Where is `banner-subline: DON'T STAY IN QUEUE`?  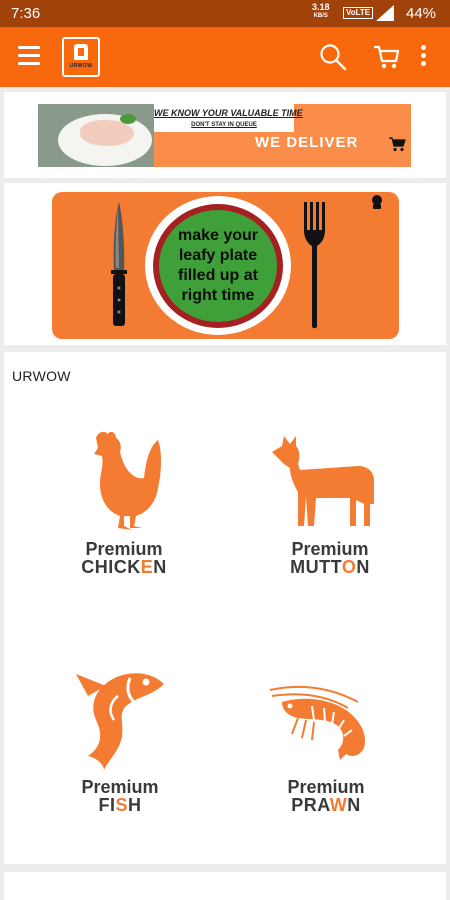
banner-subline: DON'T STAY IN QUEUE is located at coordinates (224, 125).